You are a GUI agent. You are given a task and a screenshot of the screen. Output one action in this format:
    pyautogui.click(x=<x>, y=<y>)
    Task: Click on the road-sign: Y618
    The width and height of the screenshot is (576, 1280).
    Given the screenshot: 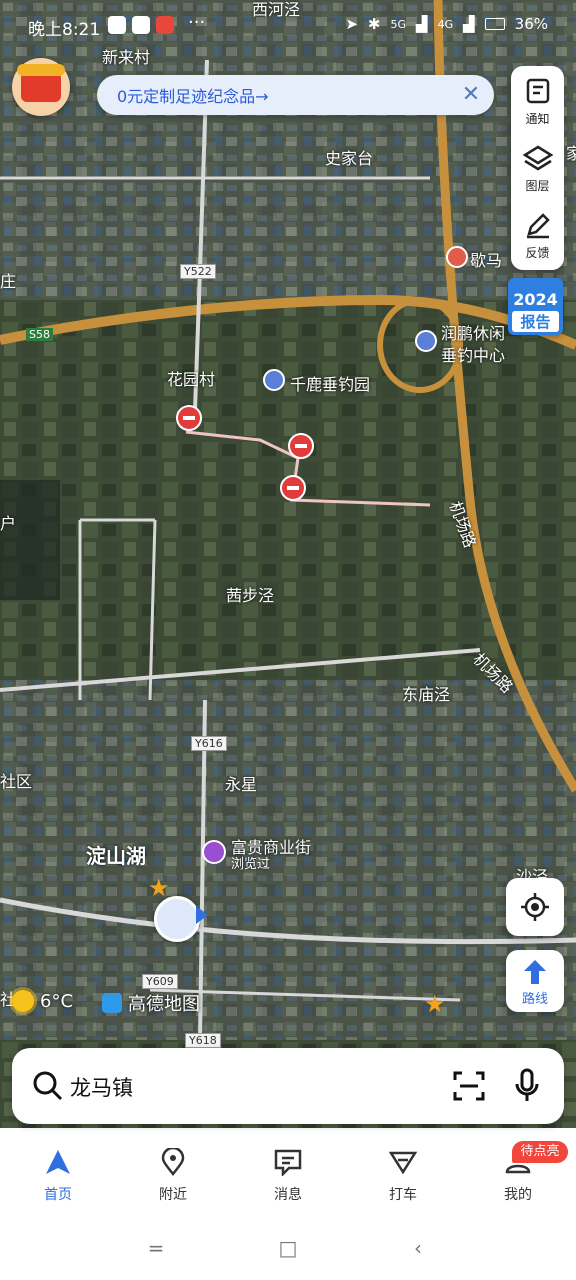 What is the action you would take?
    pyautogui.click(x=203, y=1040)
    